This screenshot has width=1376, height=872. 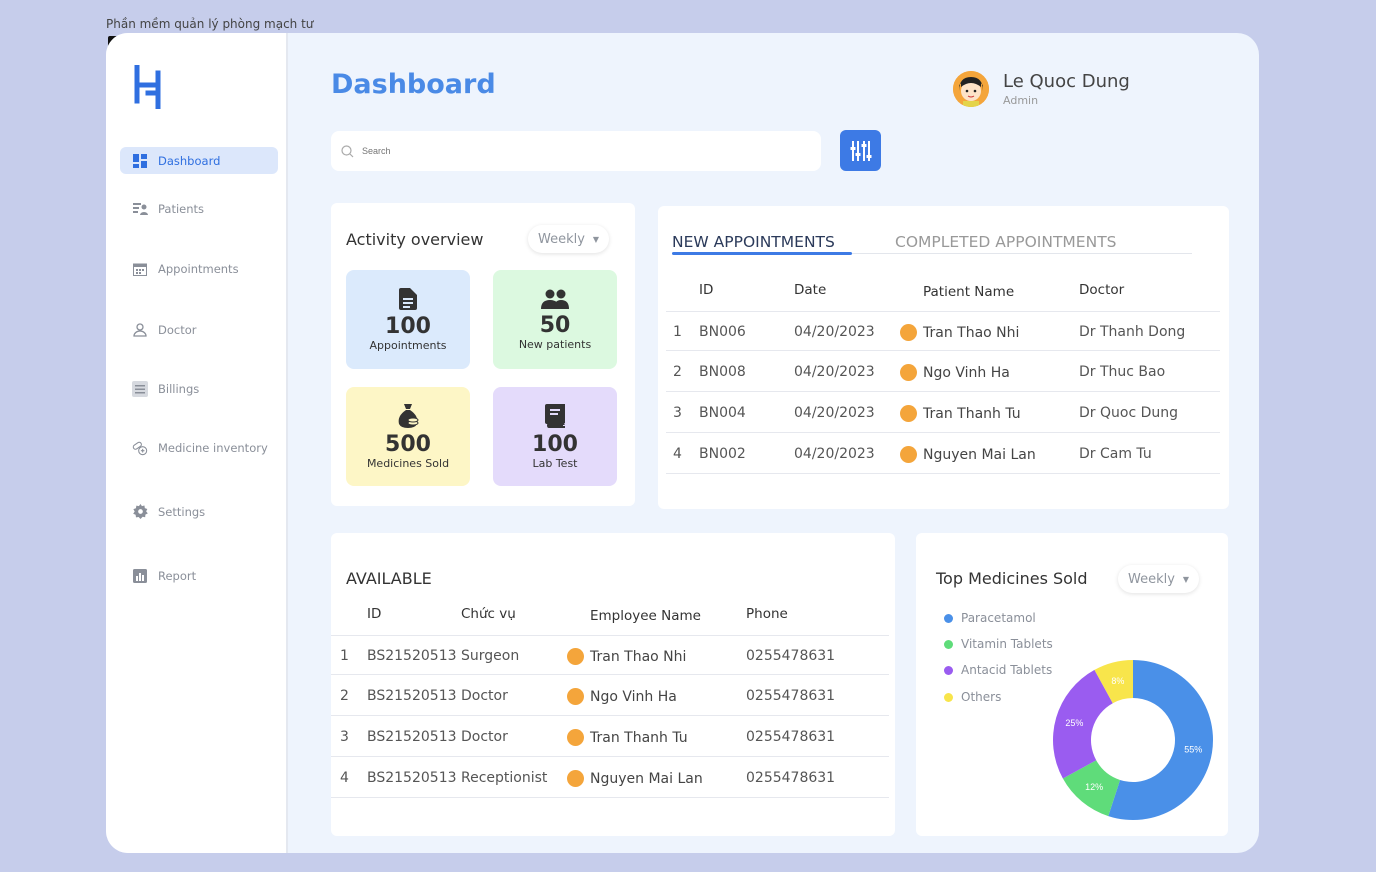 What do you see at coordinates (408, 345) in the screenshot?
I see `stat-label: Appointments` at bounding box center [408, 345].